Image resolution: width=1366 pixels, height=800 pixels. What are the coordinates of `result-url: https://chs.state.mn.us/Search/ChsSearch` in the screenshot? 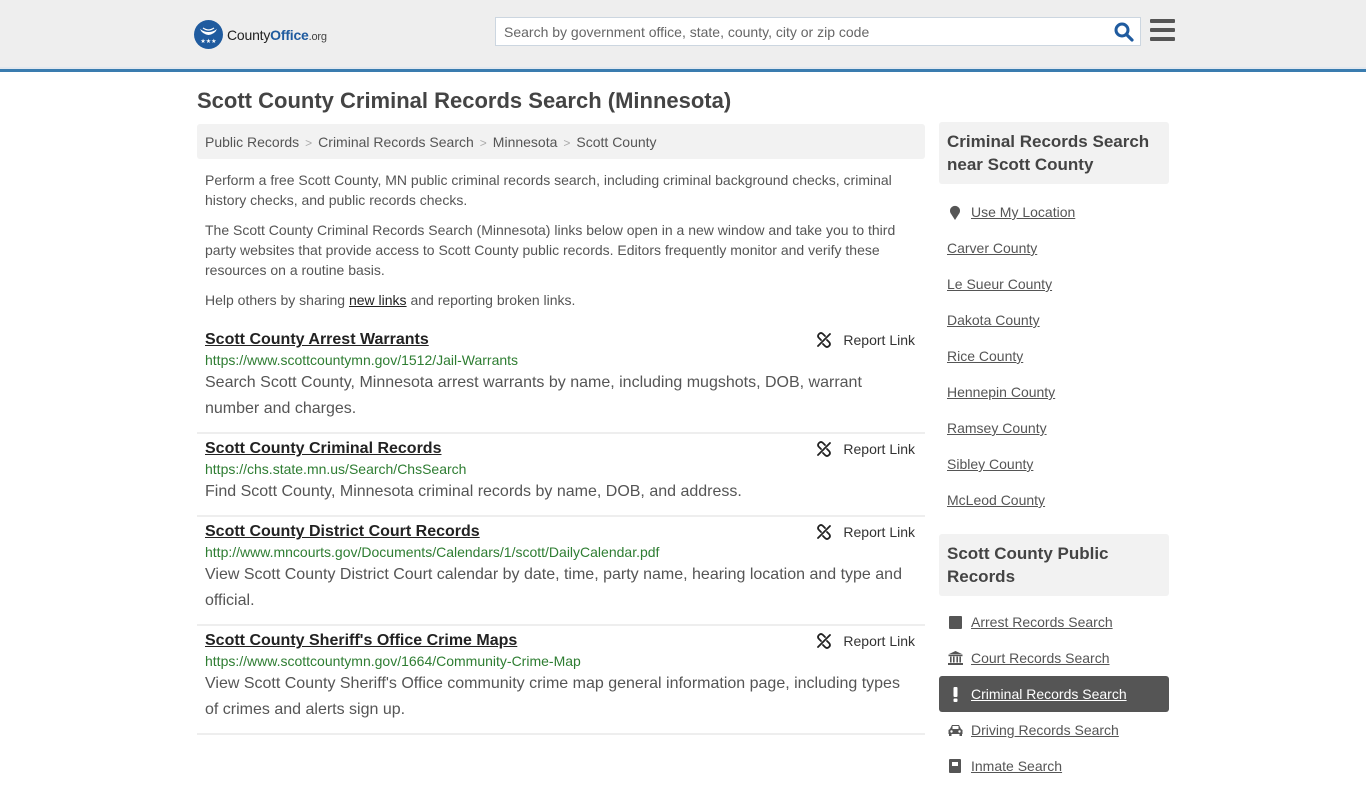 It's located at (336, 469).